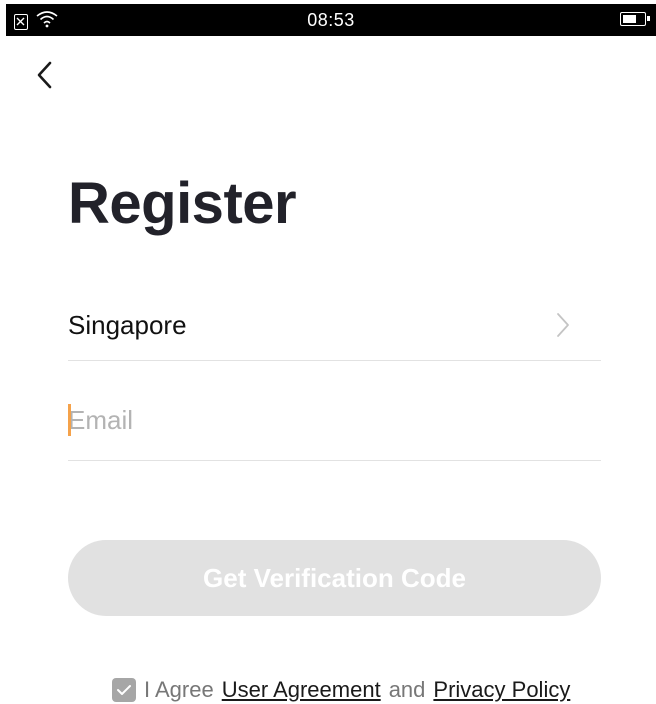 This screenshot has height=704, width=656. I want to click on agree-conjunction-text: and, so click(407, 689).